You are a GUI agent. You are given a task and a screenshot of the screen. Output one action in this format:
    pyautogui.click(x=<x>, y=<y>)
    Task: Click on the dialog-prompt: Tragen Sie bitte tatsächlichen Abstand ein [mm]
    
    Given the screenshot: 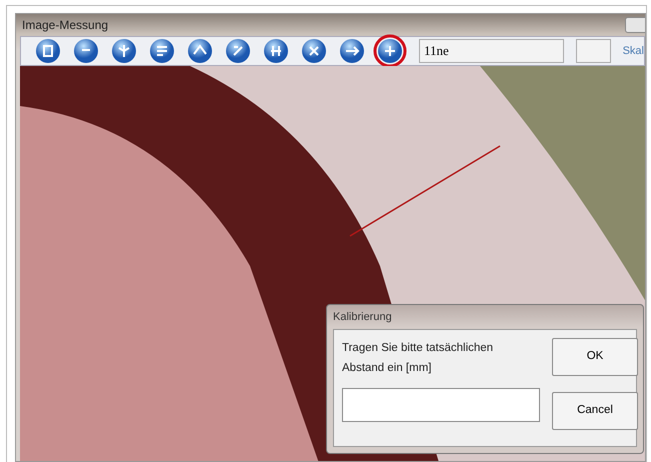 What is the action you would take?
    pyautogui.click(x=418, y=358)
    